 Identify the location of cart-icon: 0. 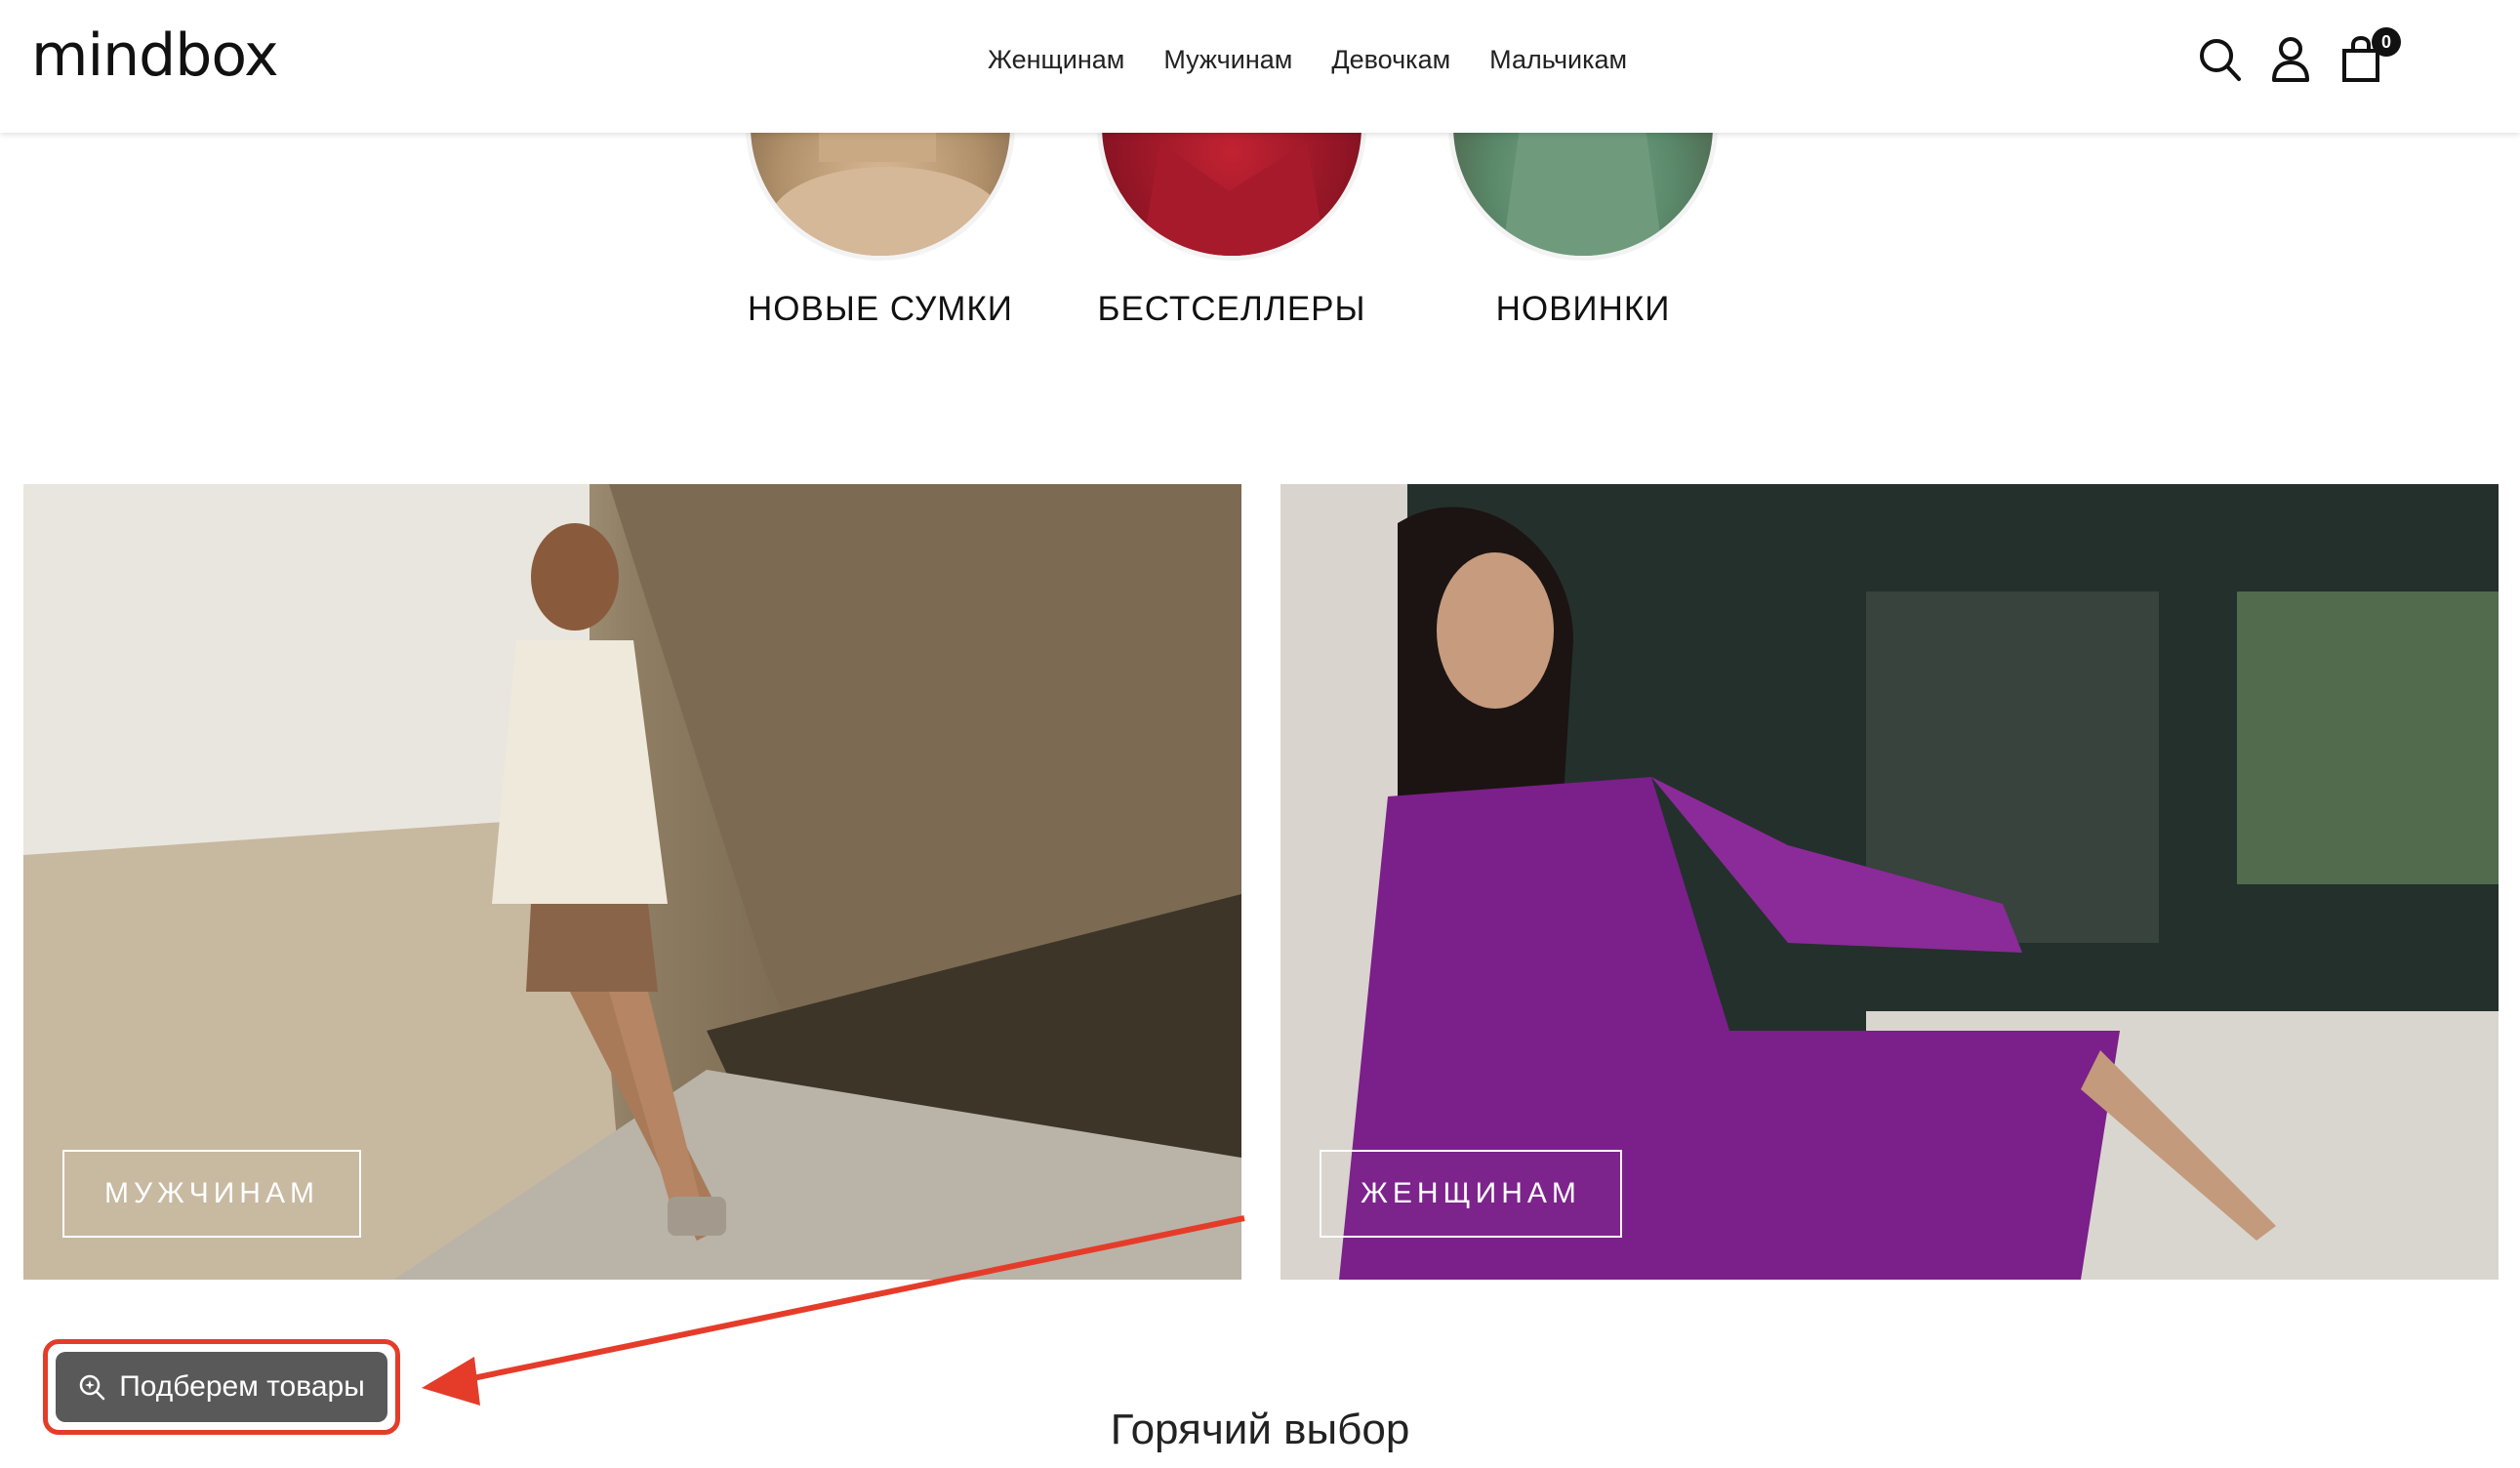
(2369, 56).